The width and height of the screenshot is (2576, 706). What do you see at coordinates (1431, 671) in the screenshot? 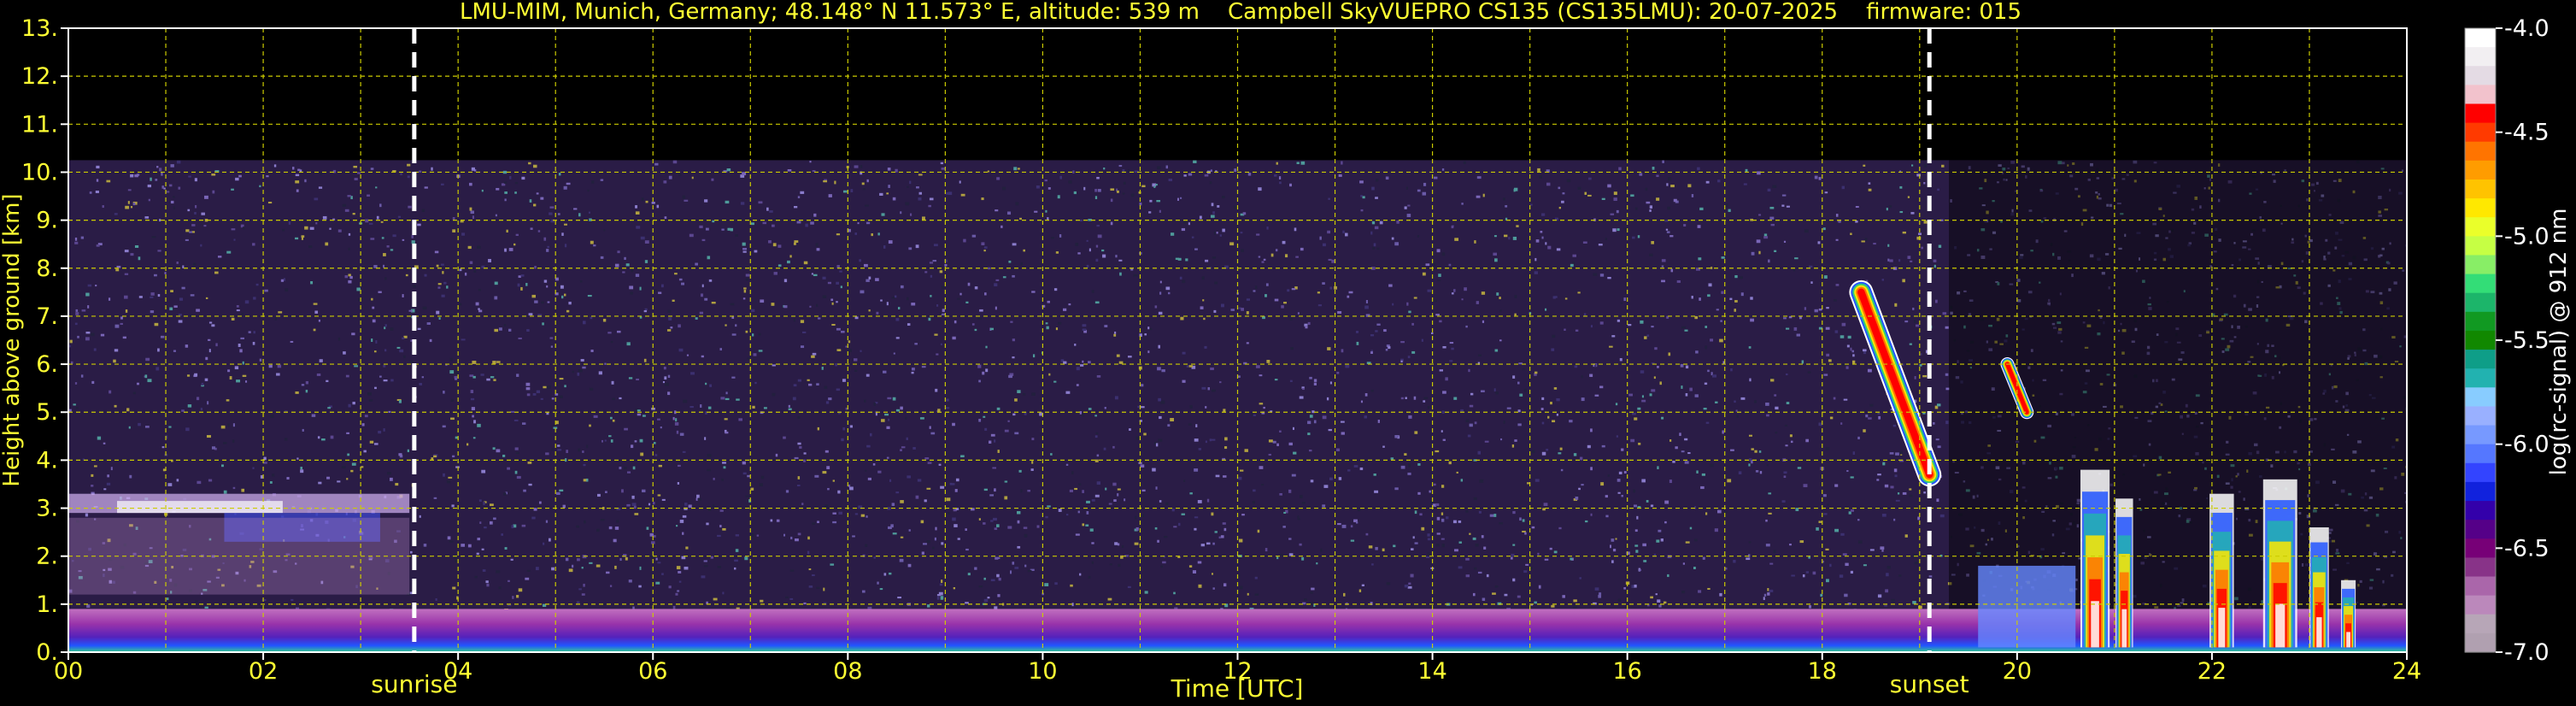
I see `x-tick-label: 14` at bounding box center [1431, 671].